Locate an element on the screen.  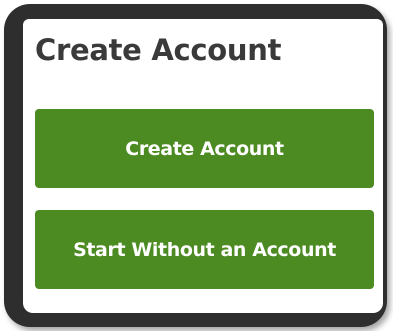
panel-title: Create Account is located at coordinates (158, 50).